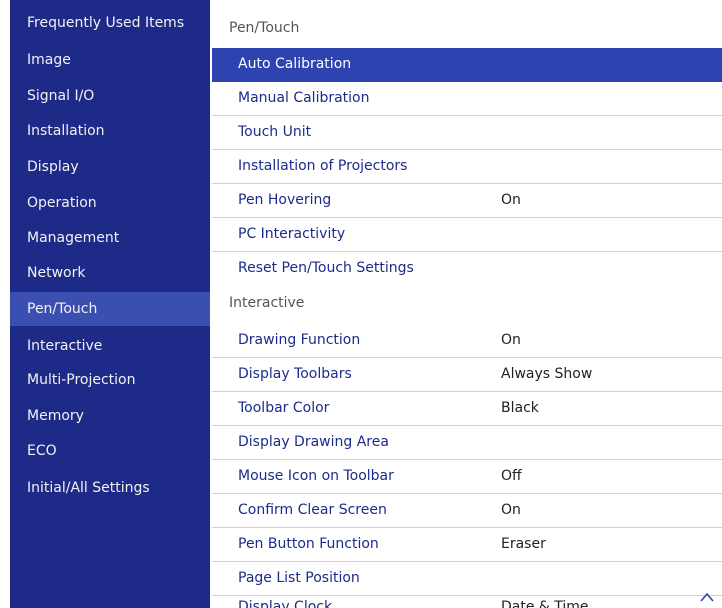 The image size is (722, 608). What do you see at coordinates (467, 545) in the screenshot?
I see `menu-row-pen-button-function: Pen Button Function Eraser` at bounding box center [467, 545].